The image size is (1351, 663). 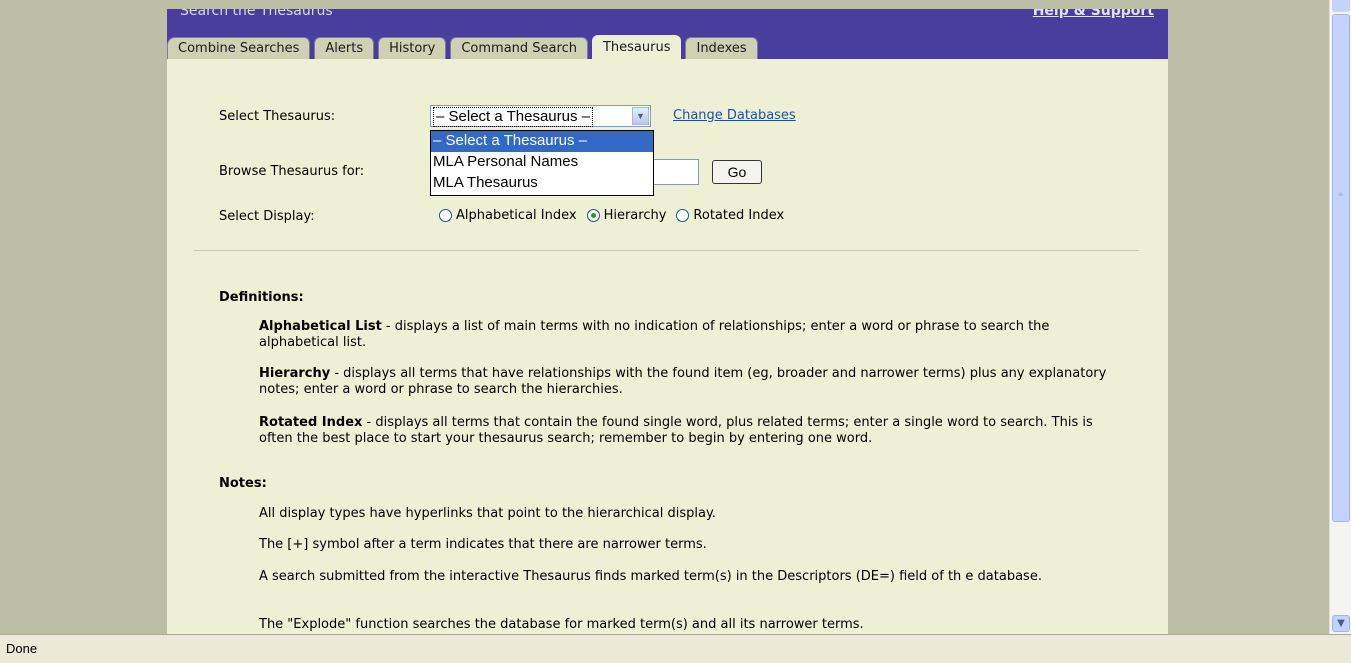 What do you see at coordinates (243, 483) in the screenshot?
I see `notes-heading: Notes:` at bounding box center [243, 483].